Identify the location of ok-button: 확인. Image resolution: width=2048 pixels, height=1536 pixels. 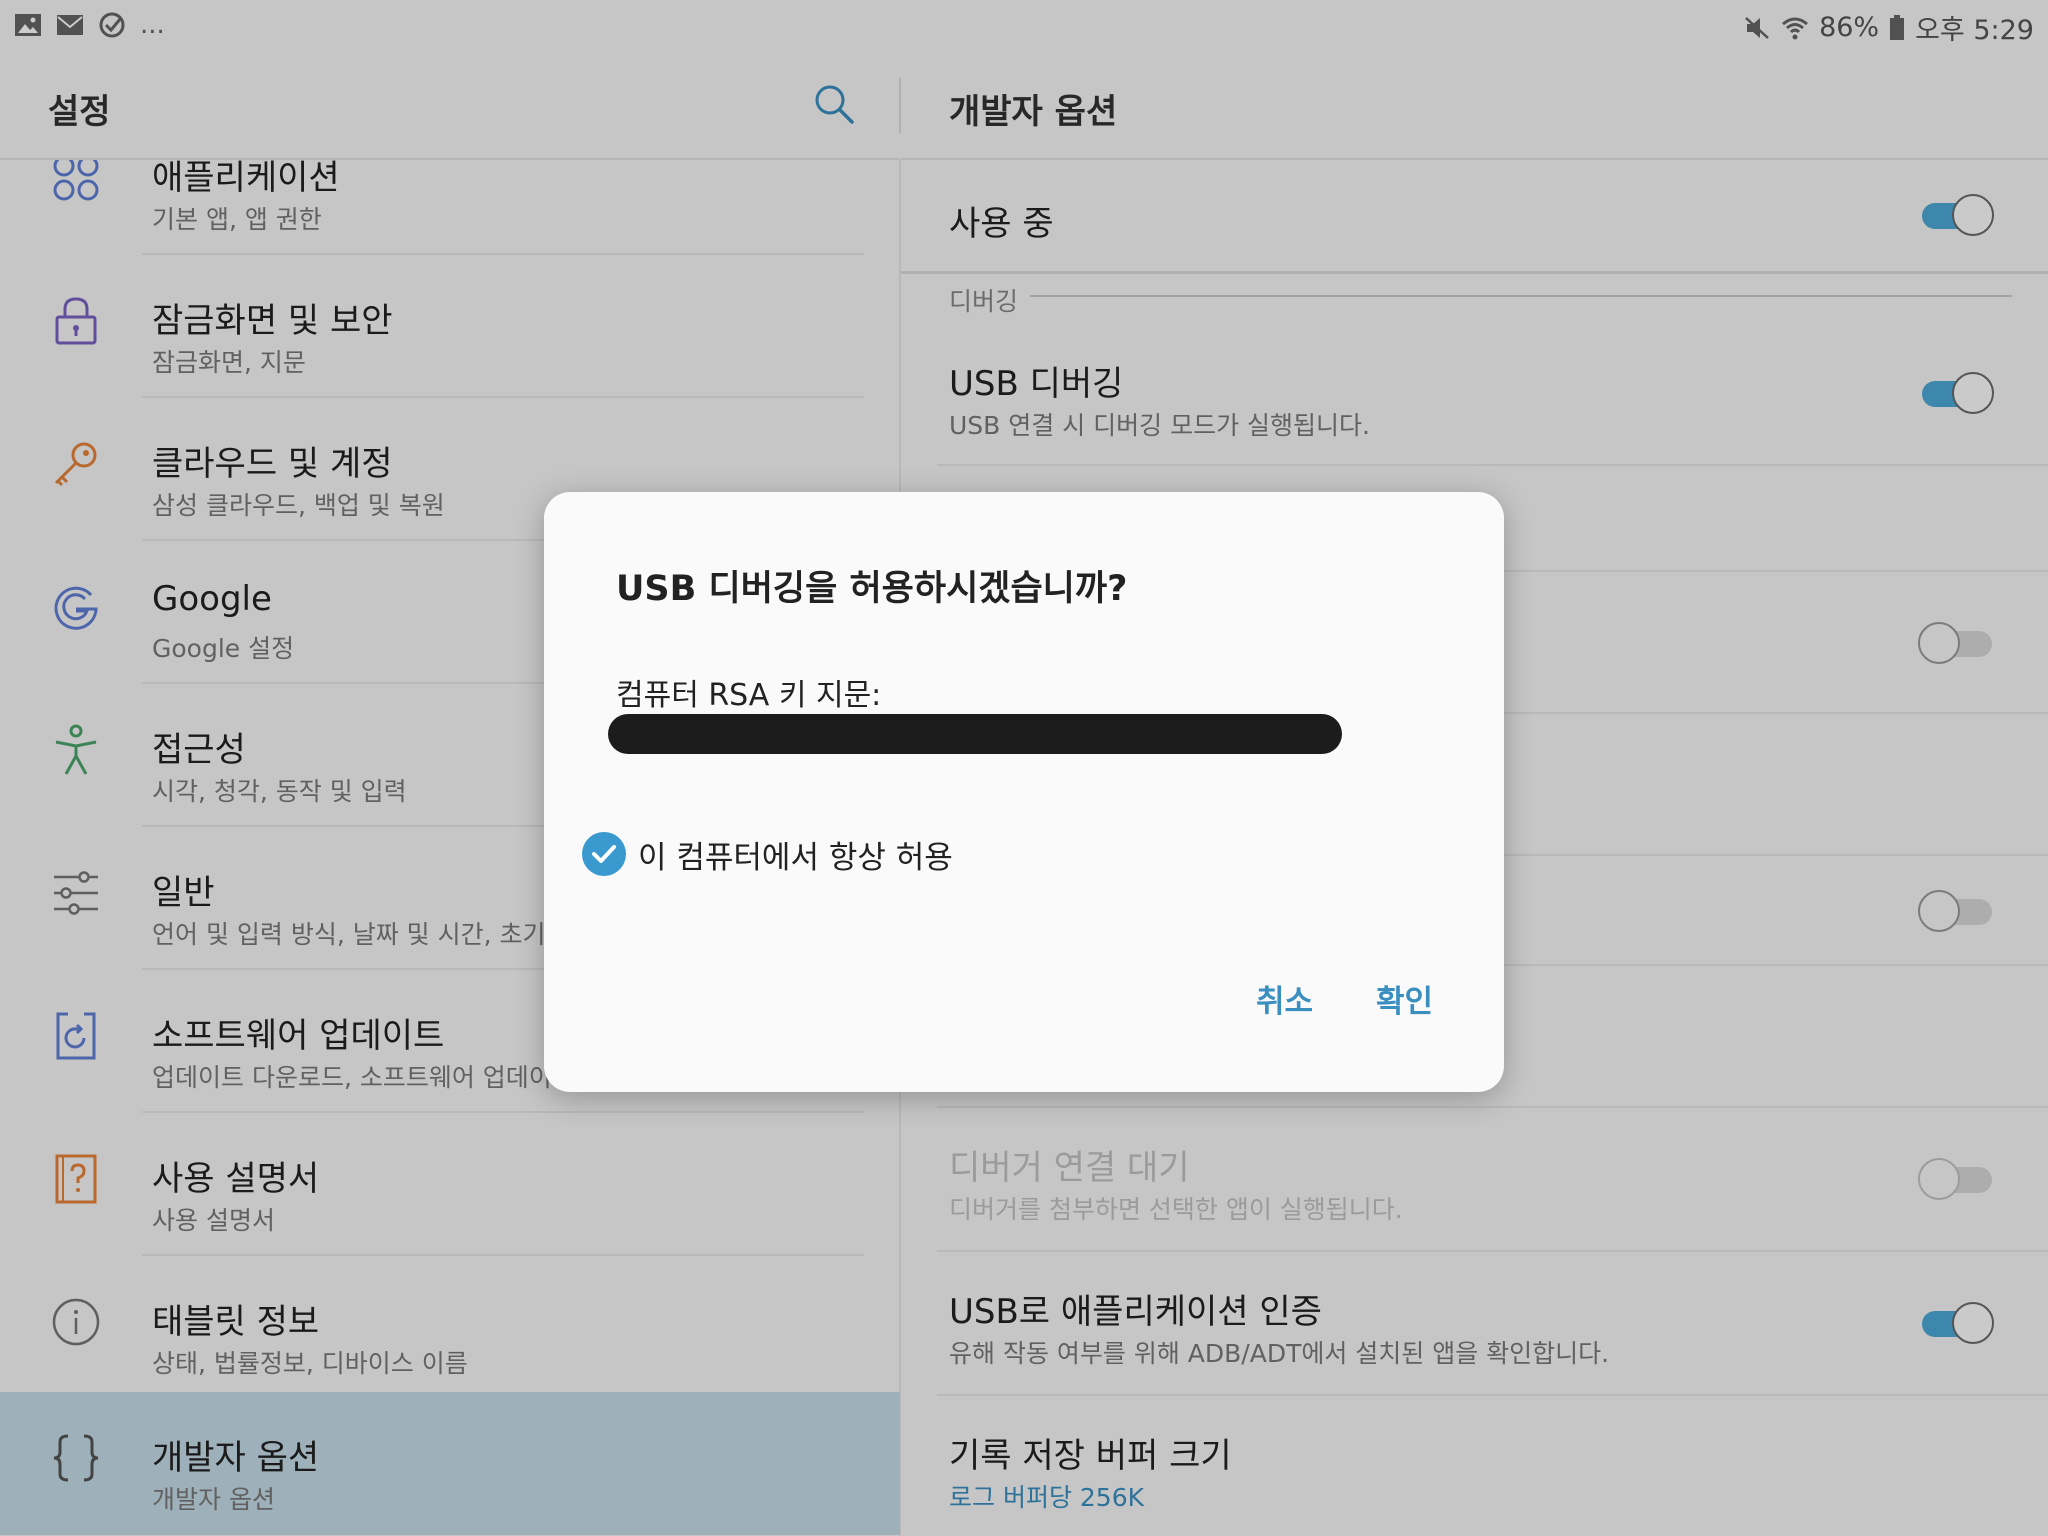
(1404, 998).